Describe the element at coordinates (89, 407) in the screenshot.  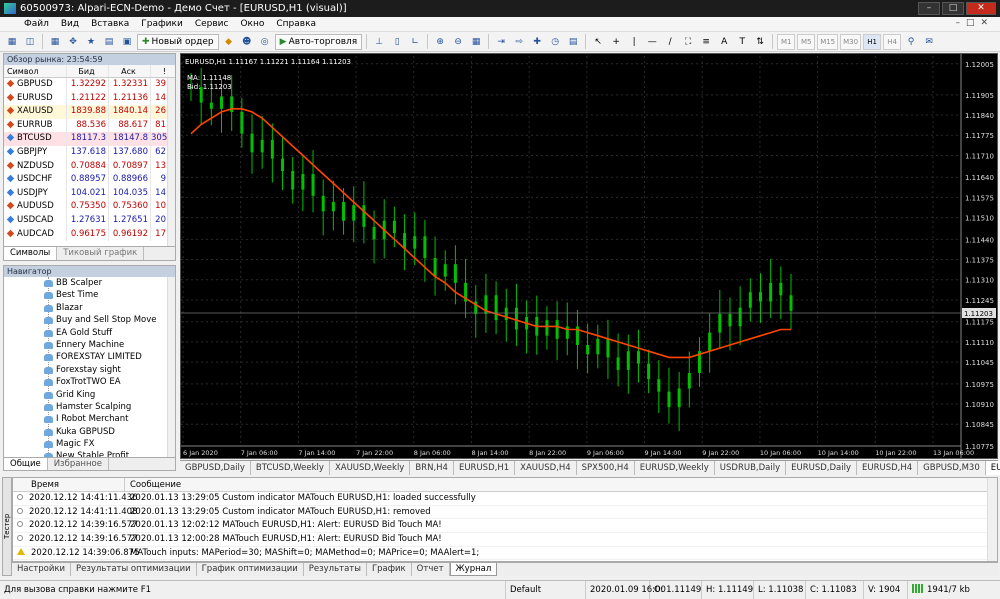
I see `navigator-expert-item: Hamster Scalping` at that location.